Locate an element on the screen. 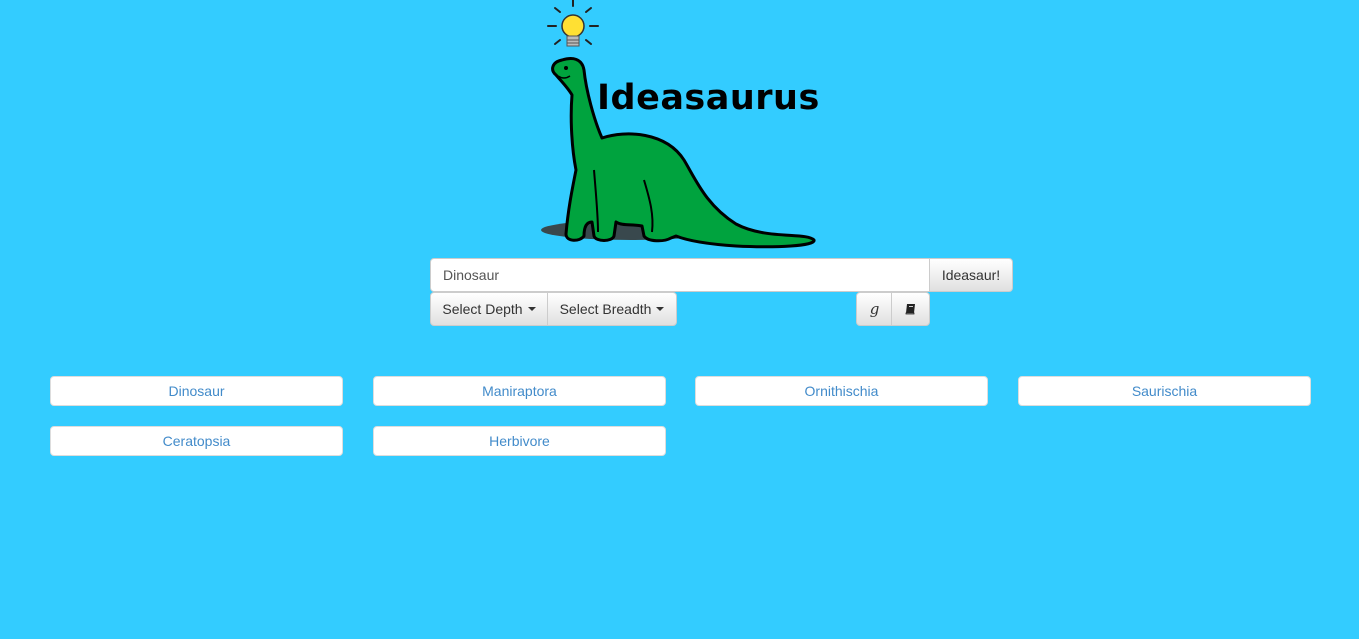 Image resolution: width=1359 pixels, height=639 pixels. result-item: Ornithischia is located at coordinates (841, 391).